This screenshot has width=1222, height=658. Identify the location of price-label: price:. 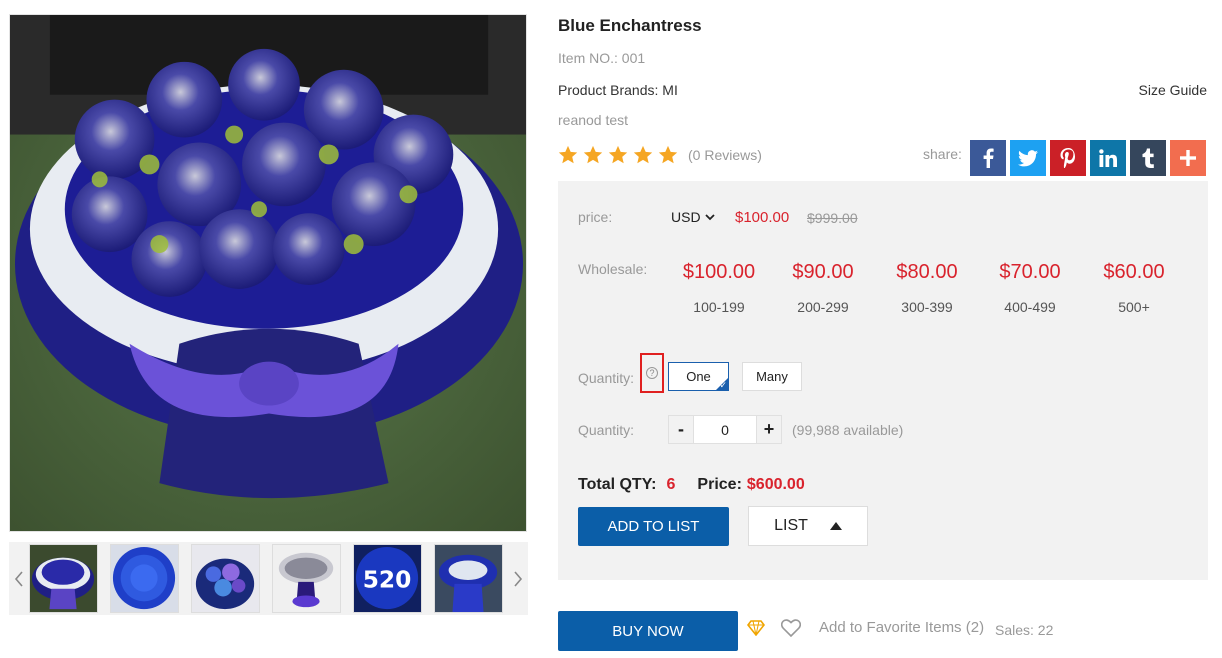
(595, 217).